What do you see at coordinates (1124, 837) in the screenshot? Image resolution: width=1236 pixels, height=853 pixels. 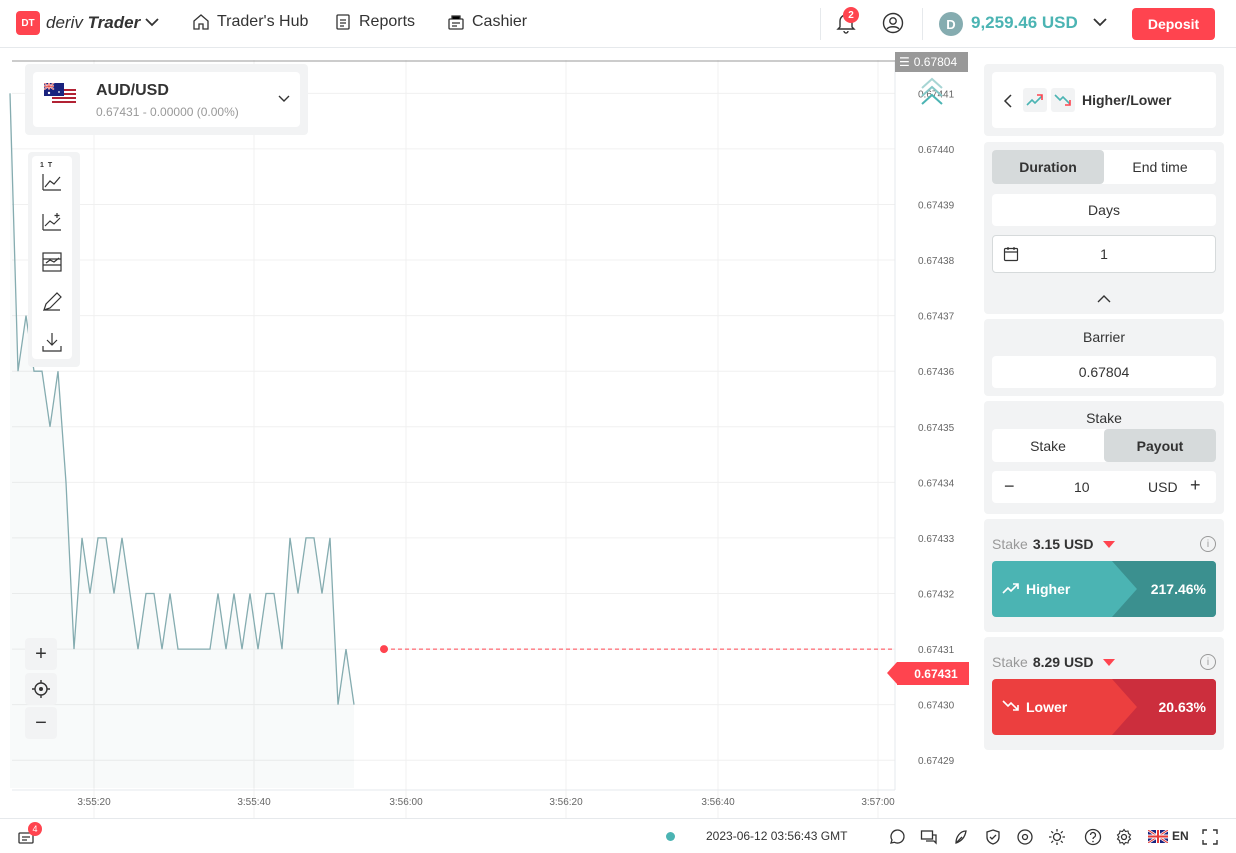 I see `settings-gear-icon` at bounding box center [1124, 837].